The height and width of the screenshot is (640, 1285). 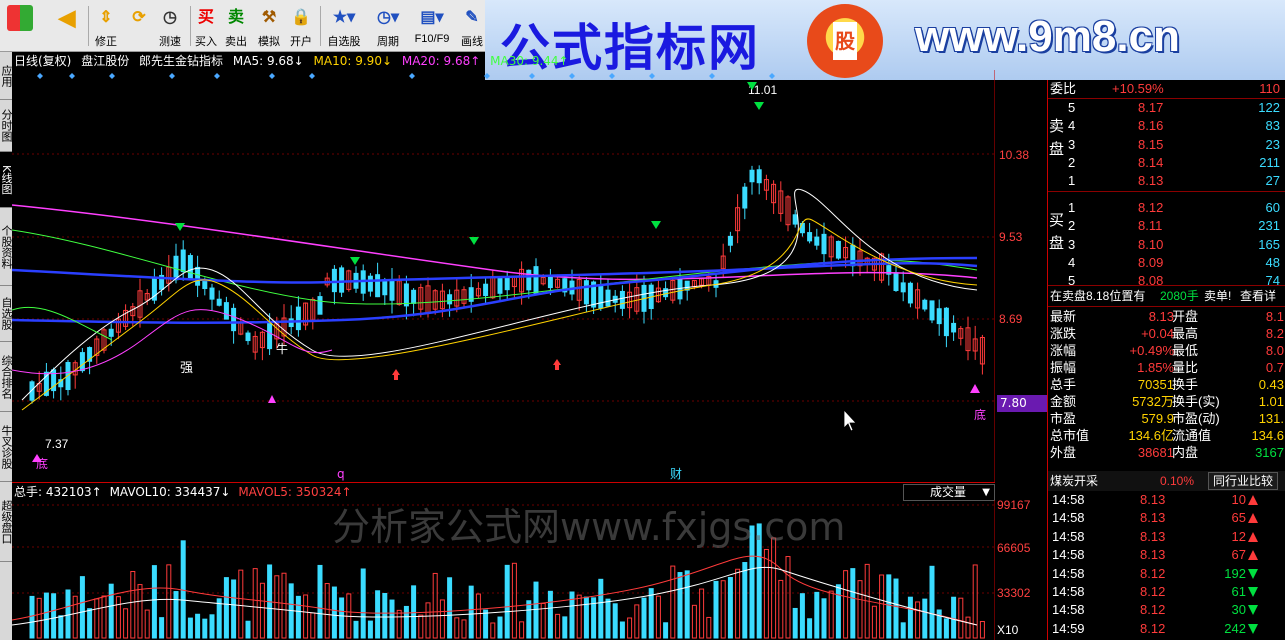 I want to click on down-arrow-icon, so click(x=1253, y=610).